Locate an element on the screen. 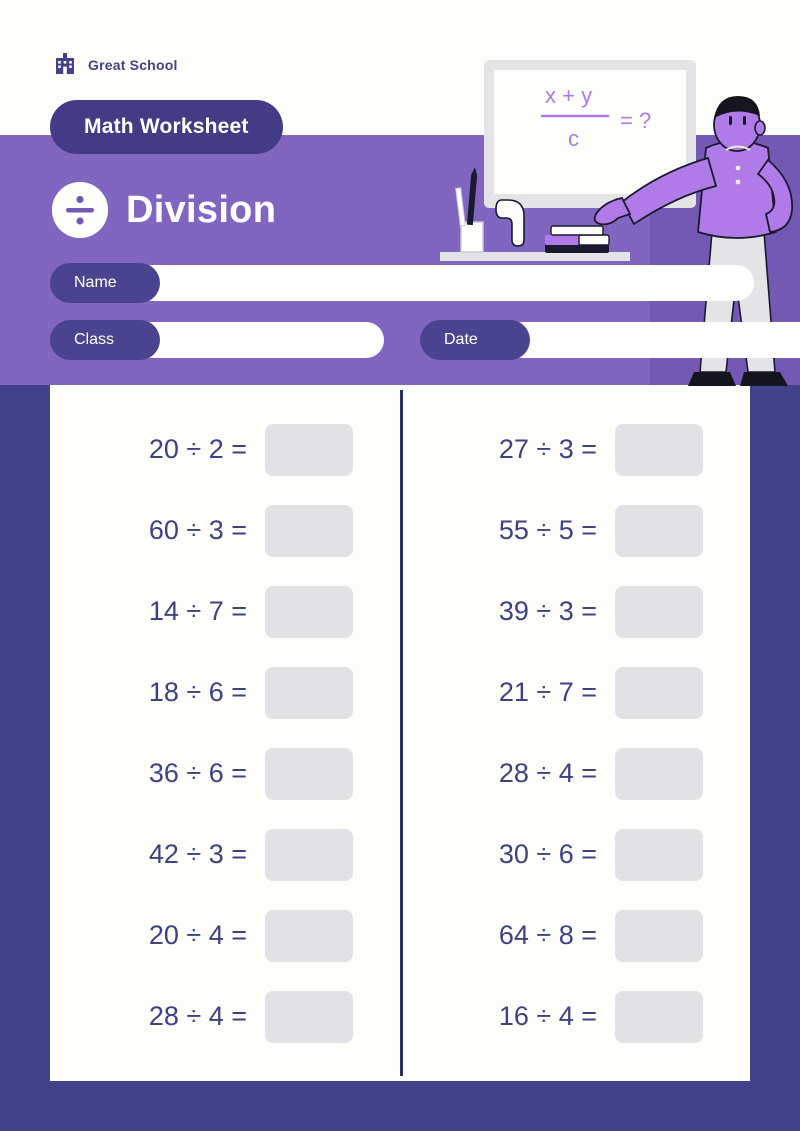 The height and width of the screenshot is (1131, 800). division-sign-icon is located at coordinates (80, 210).